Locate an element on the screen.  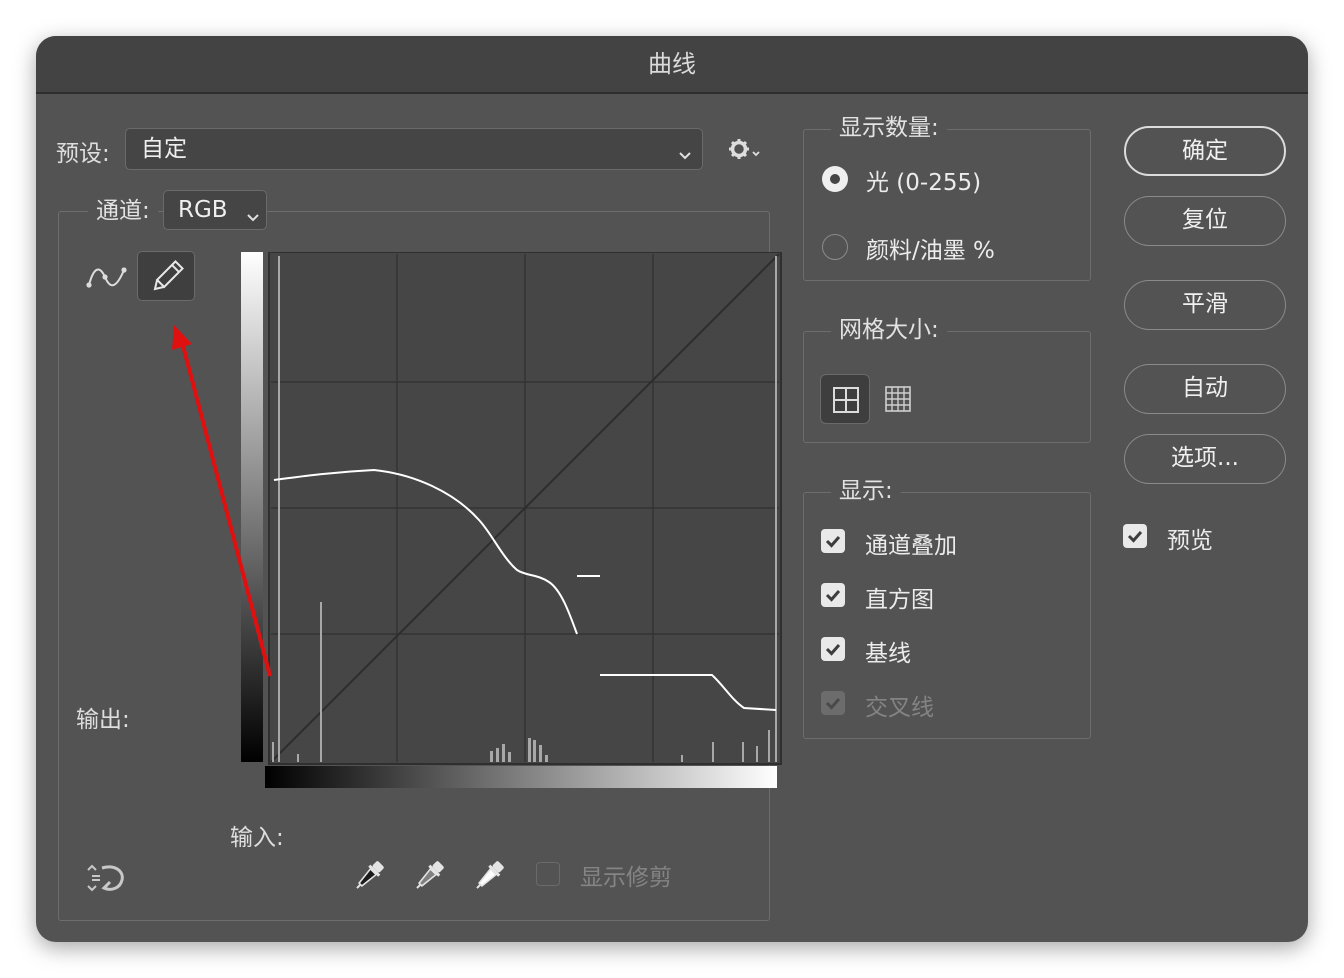
channel-label: 通道: is located at coordinates (123, 211).